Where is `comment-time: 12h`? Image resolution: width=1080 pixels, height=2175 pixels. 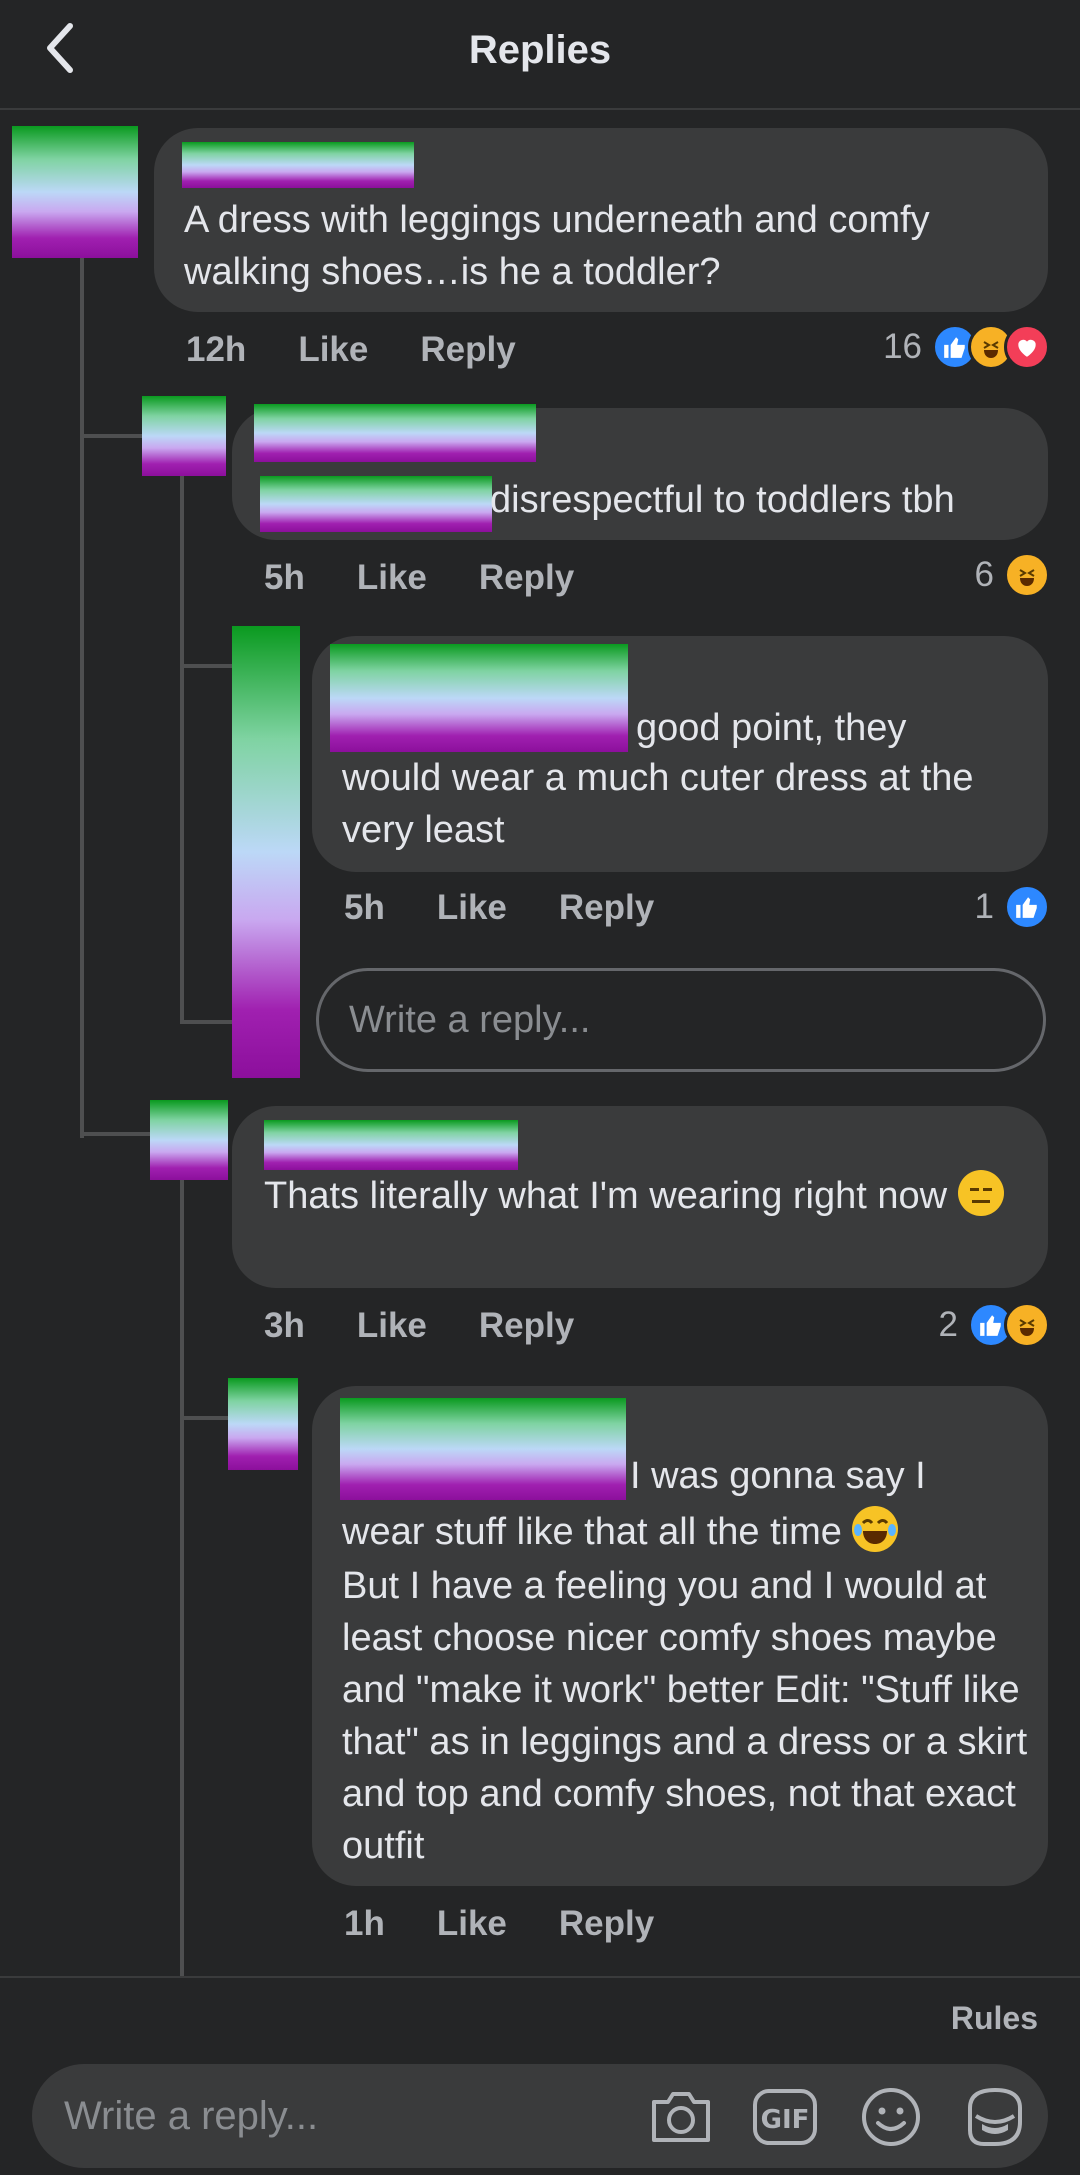
comment-time: 12h is located at coordinates (216, 349).